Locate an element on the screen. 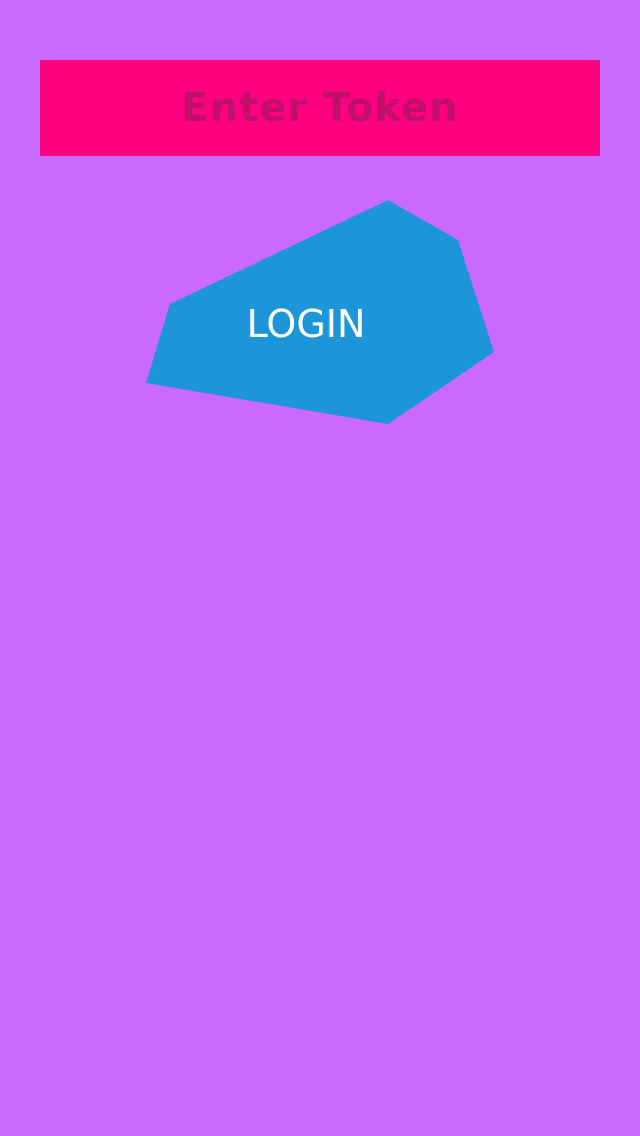 This screenshot has width=640, height=1136. token-input: Enter Token is located at coordinates (320, 108).